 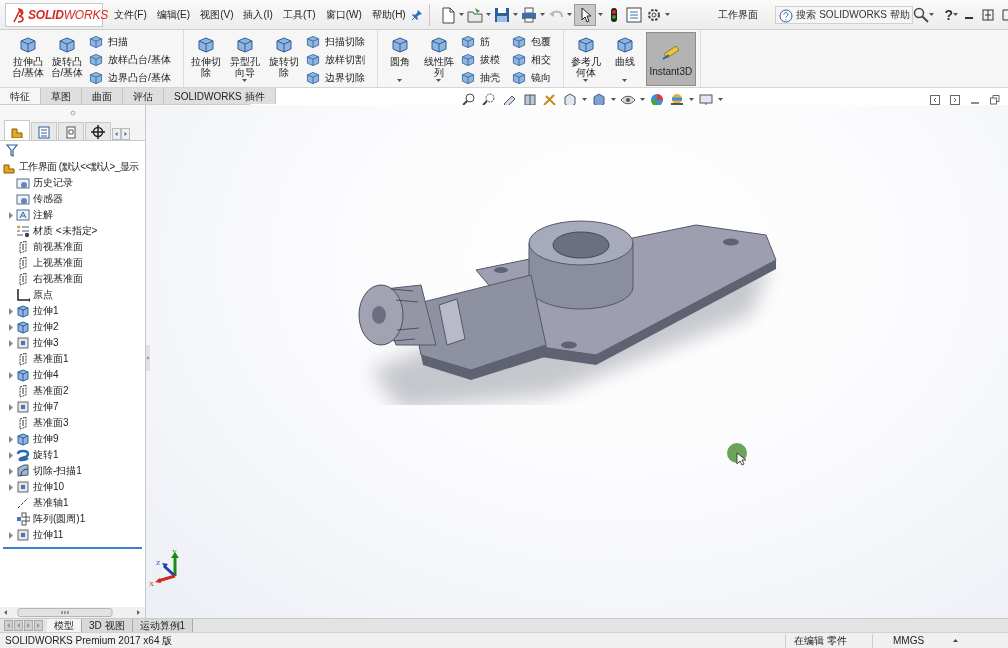 I want to click on maximize-icon, so click(x=1005, y=14).